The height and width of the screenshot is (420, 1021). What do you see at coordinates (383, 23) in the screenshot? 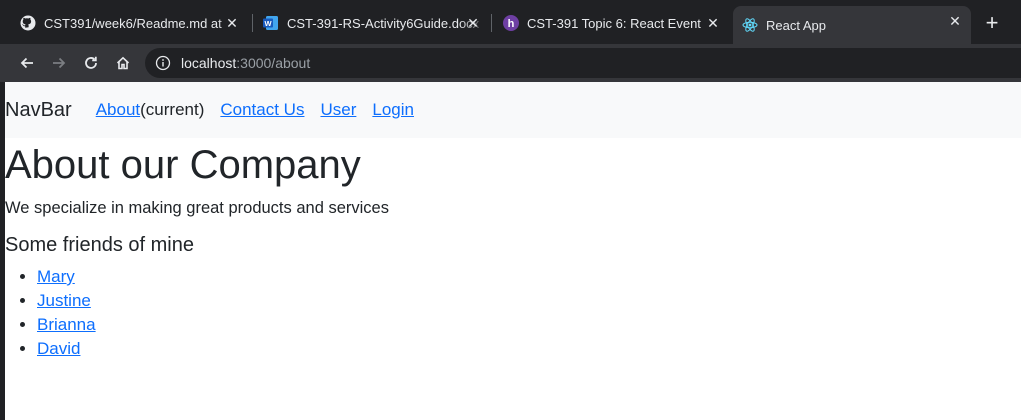
I see `tab-title: CST-391-RS-Activity6Guide.docx` at bounding box center [383, 23].